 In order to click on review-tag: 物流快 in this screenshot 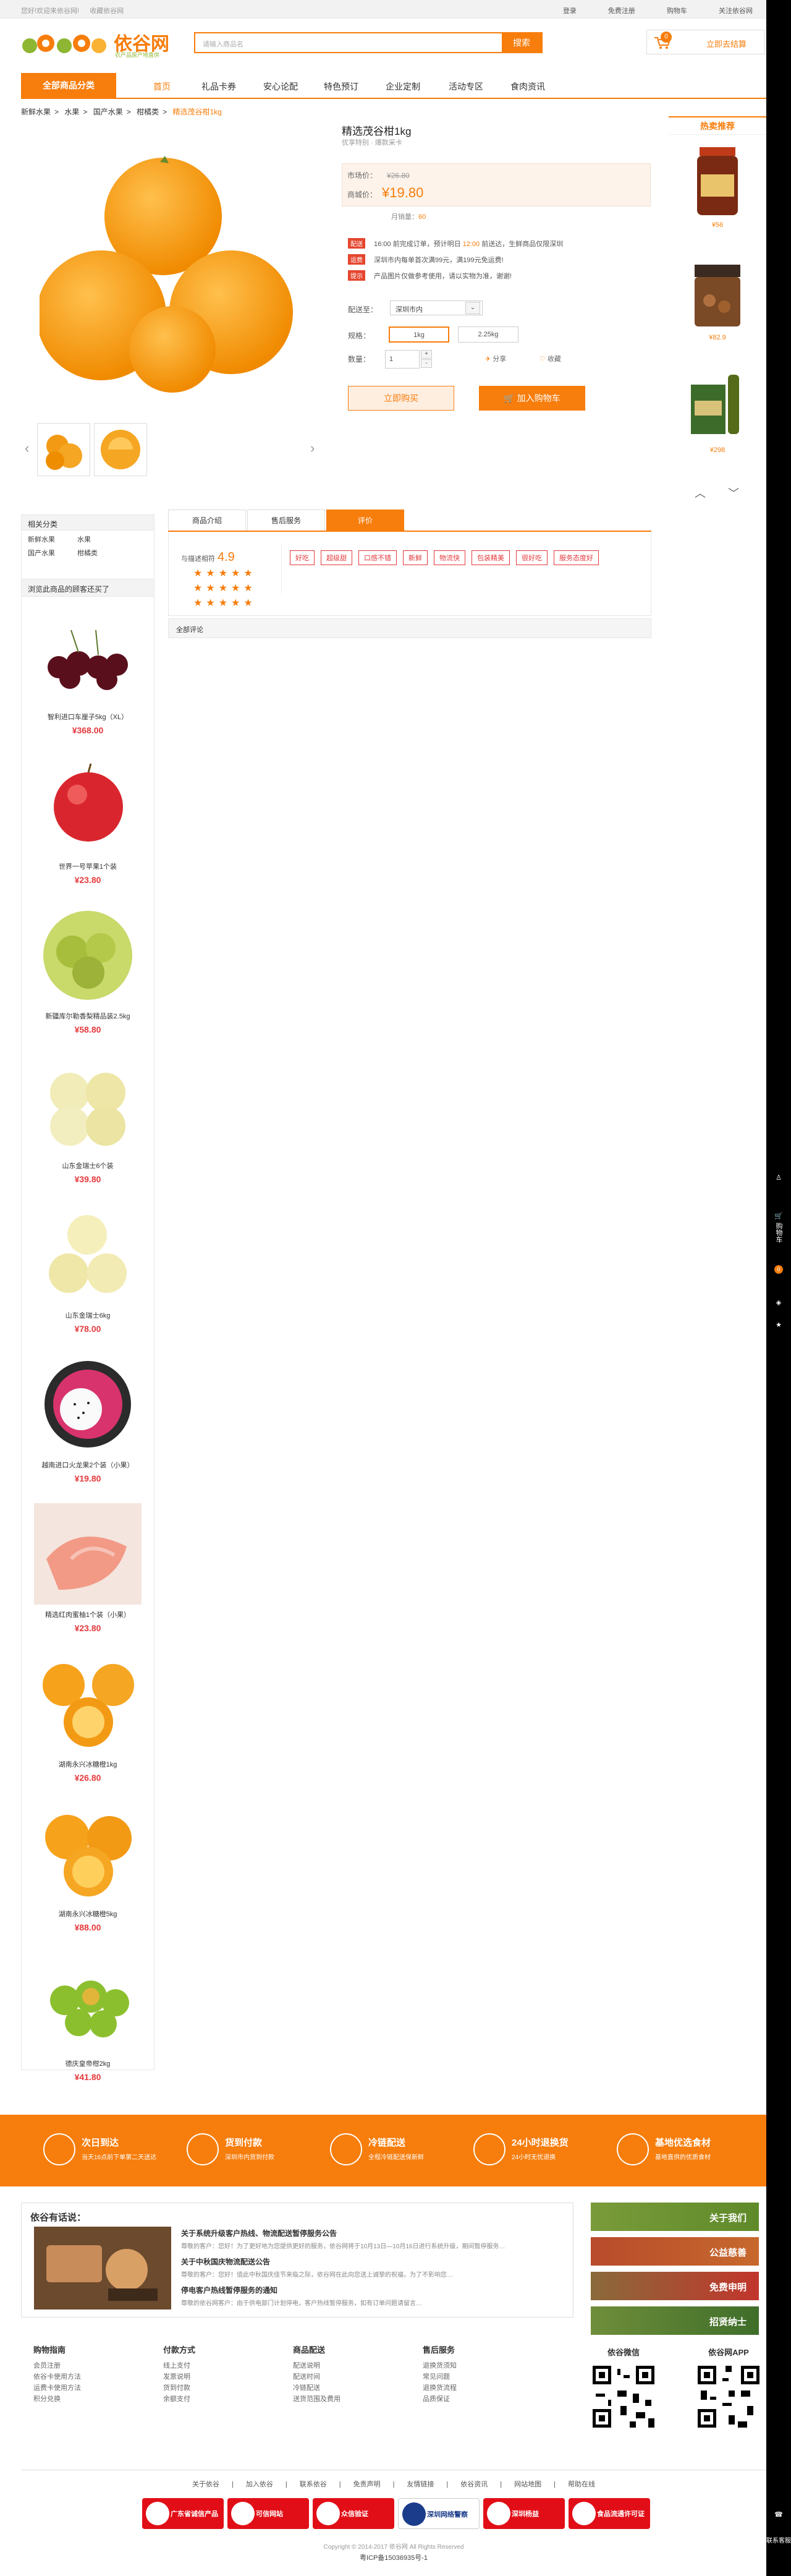, I will do `click(449, 557)`.